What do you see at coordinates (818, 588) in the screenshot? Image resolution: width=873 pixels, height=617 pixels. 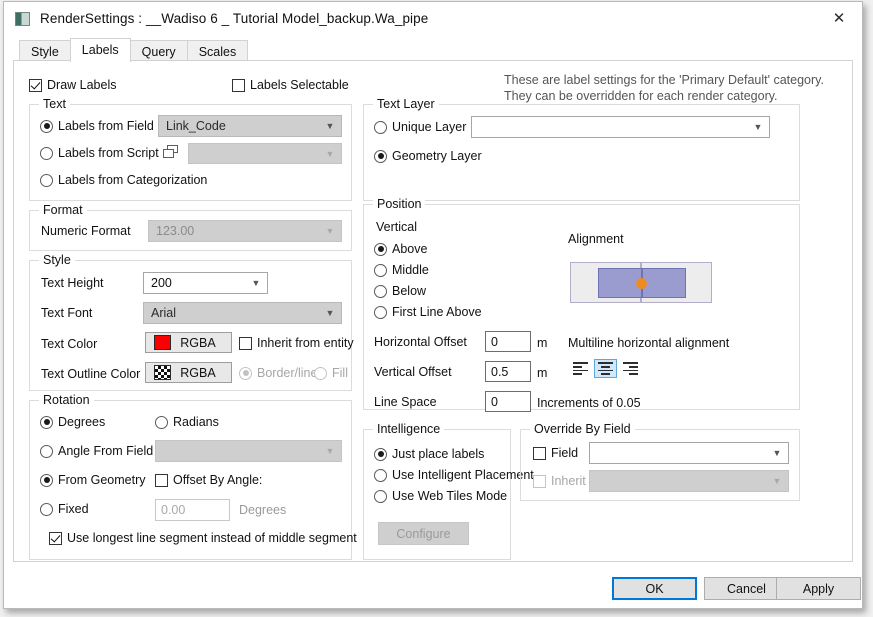 I see `apply-button: Apply` at bounding box center [818, 588].